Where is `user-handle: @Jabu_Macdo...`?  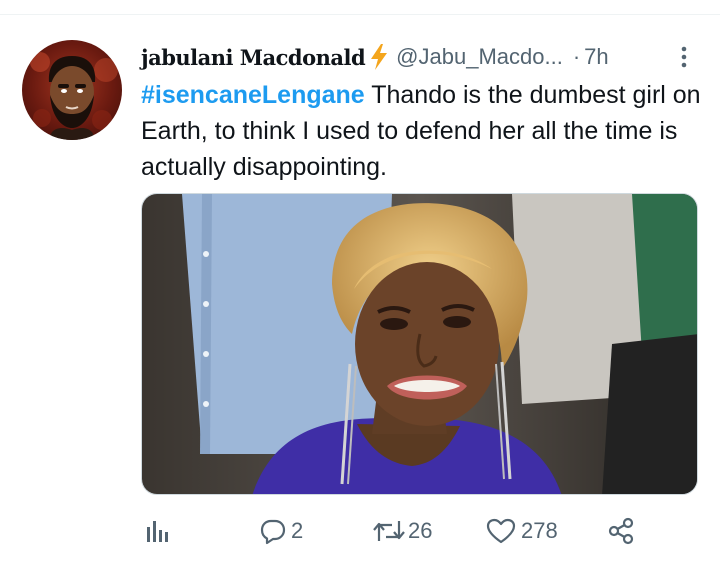
user-handle: @Jabu_Macdo... is located at coordinates (479, 57).